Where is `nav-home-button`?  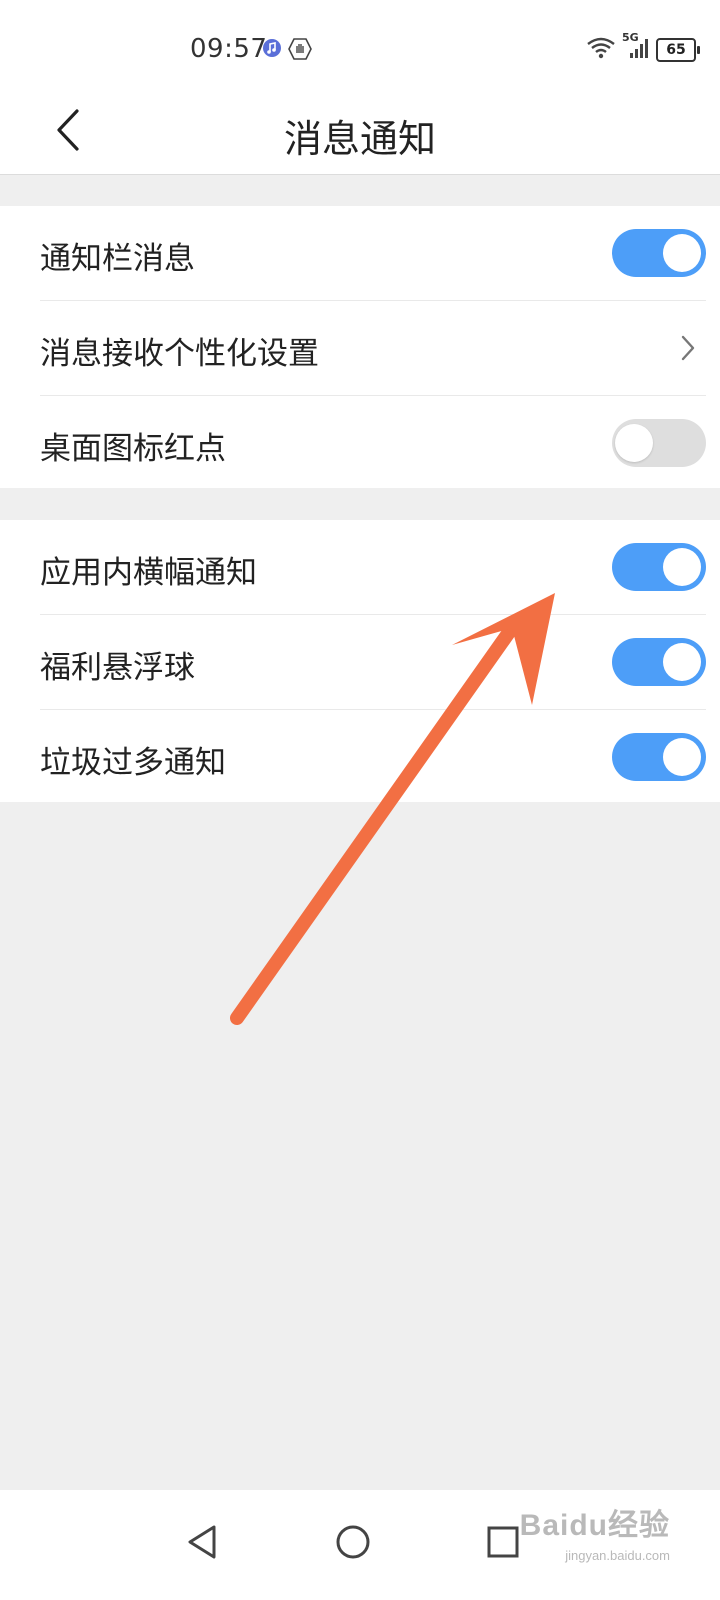
nav-home-button is located at coordinates (353, 1542).